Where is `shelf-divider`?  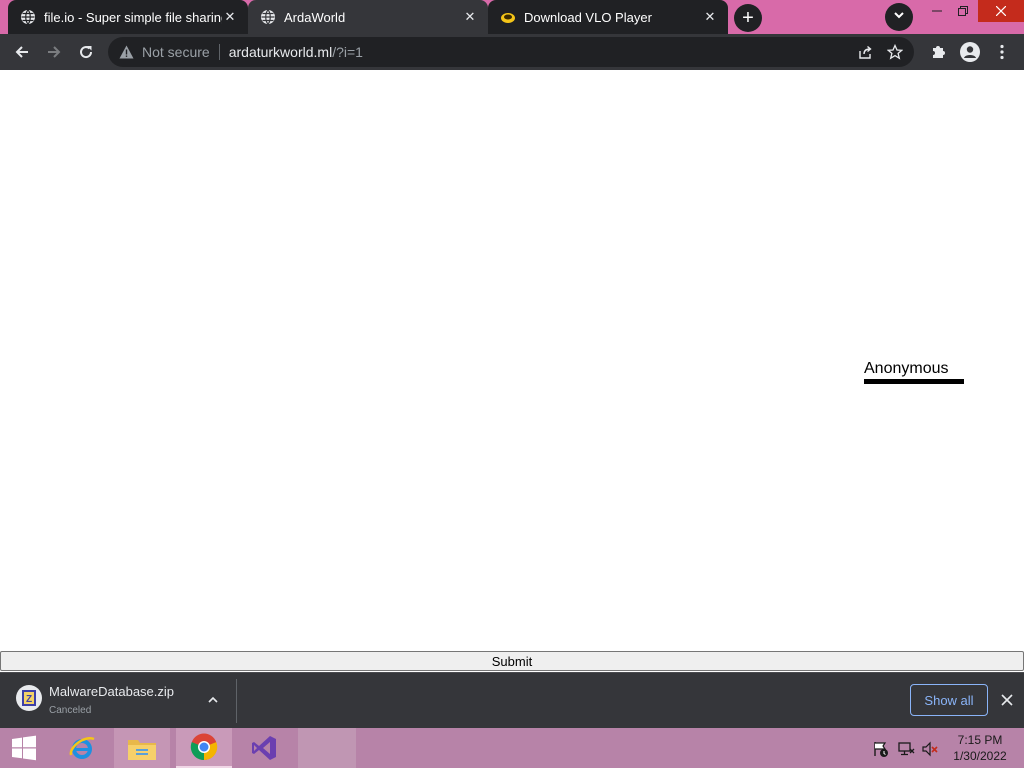
shelf-divider is located at coordinates (236, 701).